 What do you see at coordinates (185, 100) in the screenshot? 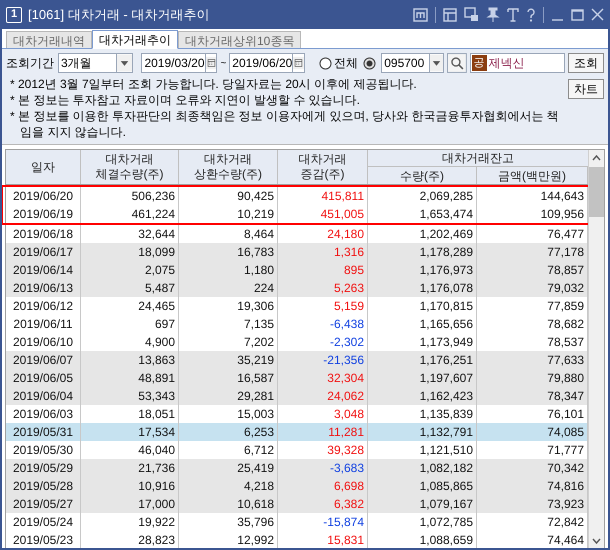
I see `notice-text: * 본 정보는 투자참고 자료이며 오류와 지연이 발생할 수 있습니다.` at bounding box center [185, 100].